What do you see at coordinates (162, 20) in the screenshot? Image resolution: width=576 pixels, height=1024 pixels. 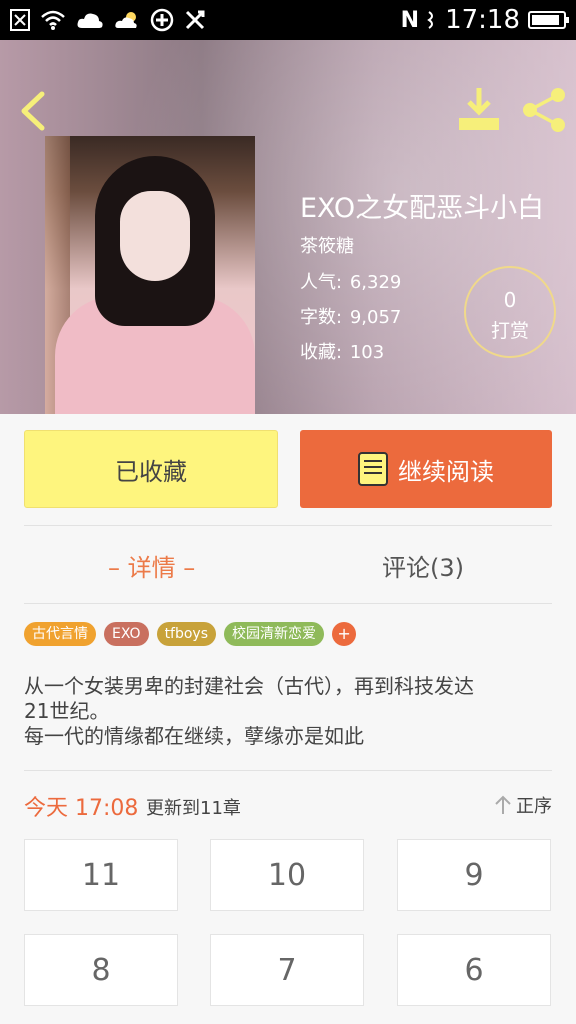 I see `gamepad-icon` at bounding box center [162, 20].